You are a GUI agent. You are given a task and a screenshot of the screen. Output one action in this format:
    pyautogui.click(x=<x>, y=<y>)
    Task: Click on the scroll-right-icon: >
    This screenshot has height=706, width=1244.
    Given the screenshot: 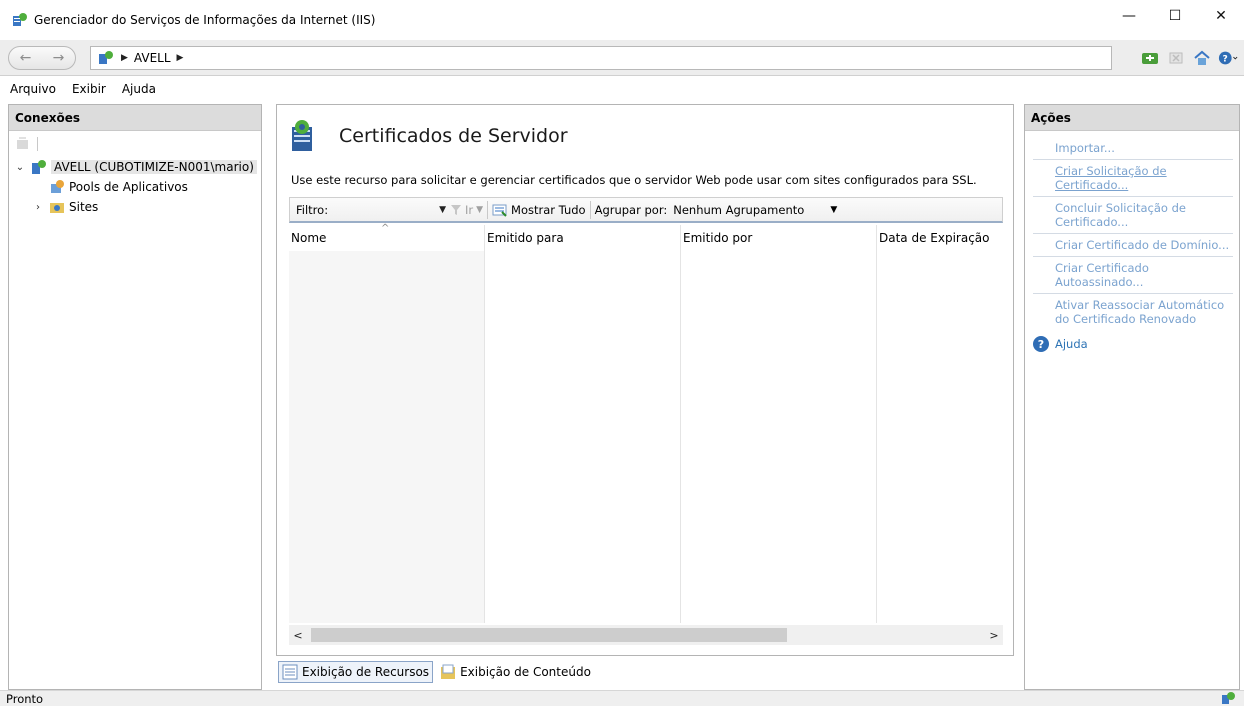 What is the action you would take?
    pyautogui.click(x=994, y=635)
    